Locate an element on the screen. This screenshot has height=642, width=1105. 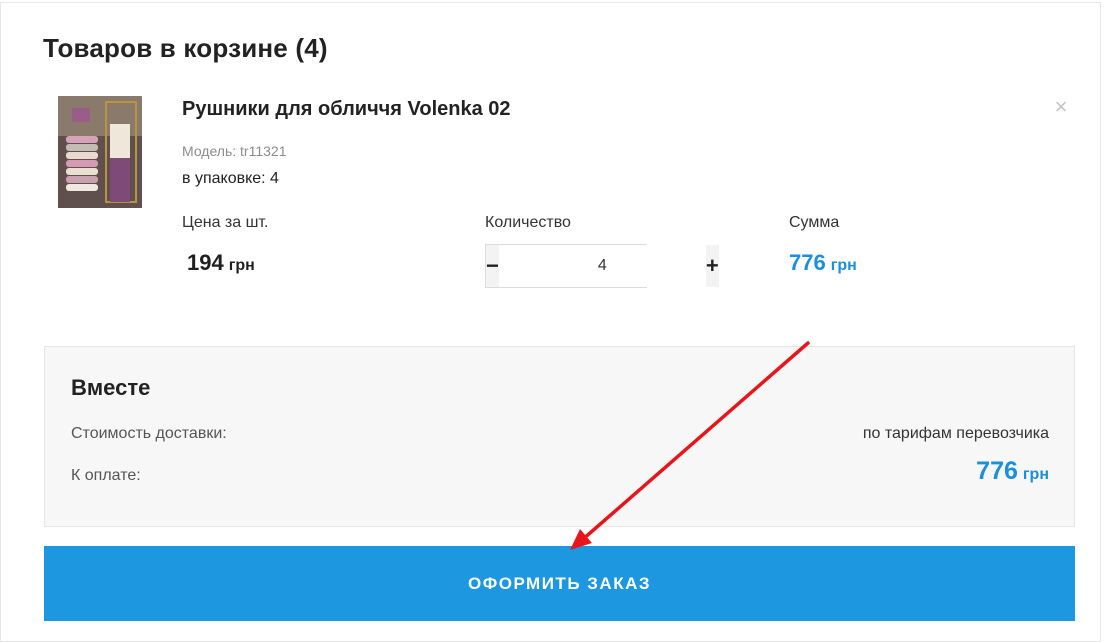
payable-label: К оплате: is located at coordinates (106, 475).